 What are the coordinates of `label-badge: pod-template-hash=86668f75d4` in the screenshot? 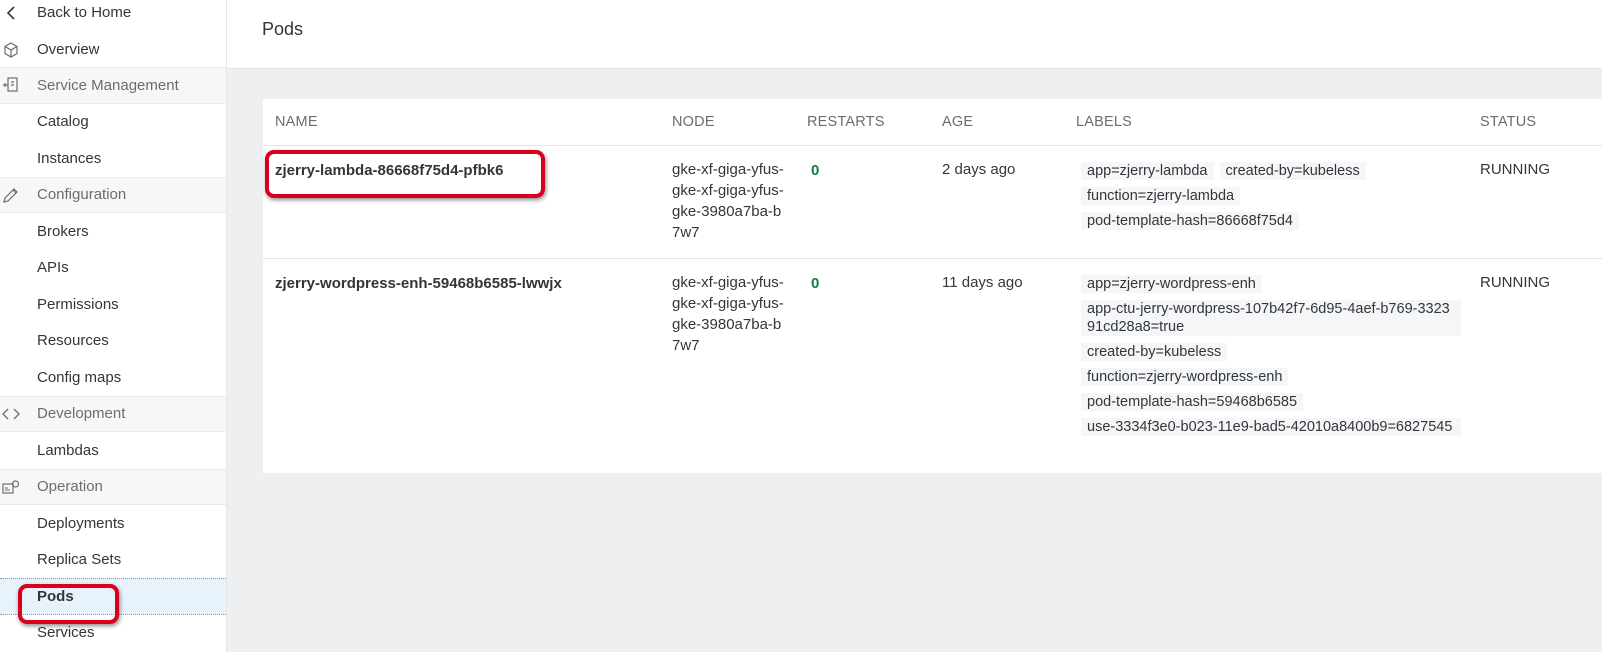 It's located at (1190, 221).